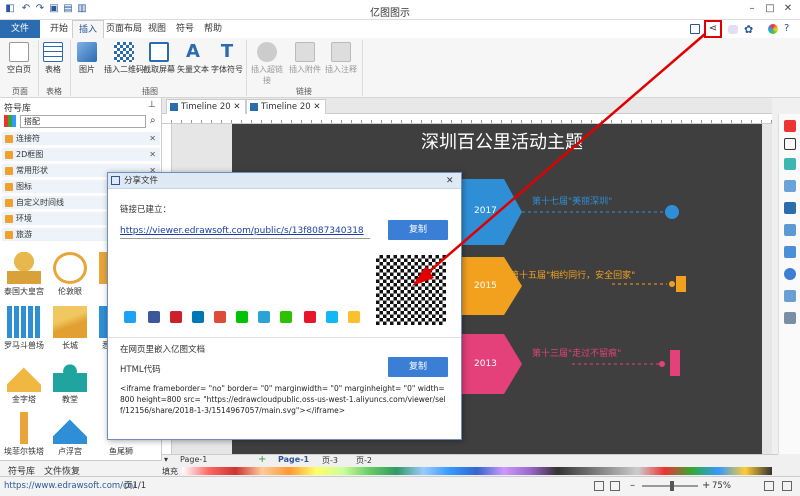  Describe the element at coordinates (790, 318) in the screenshot. I see `comment-icon` at that location.